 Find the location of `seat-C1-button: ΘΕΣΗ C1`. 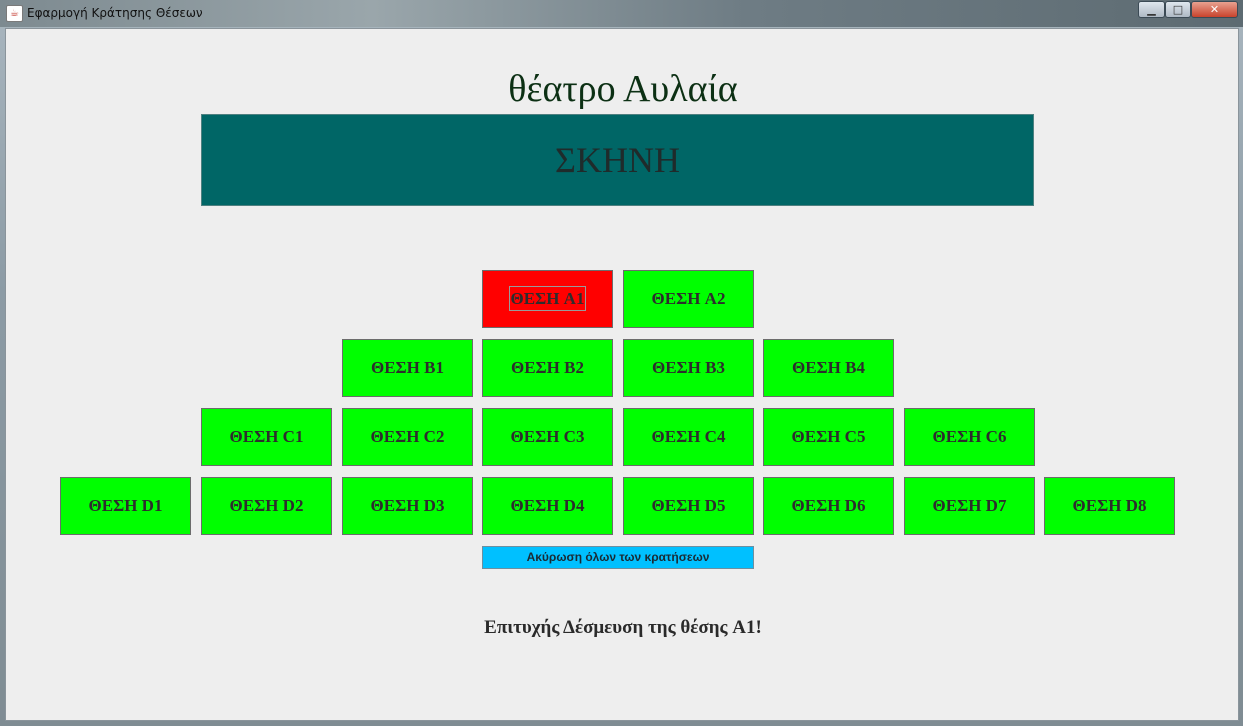

seat-C1-button: ΘΕΣΗ C1 is located at coordinates (266, 437).